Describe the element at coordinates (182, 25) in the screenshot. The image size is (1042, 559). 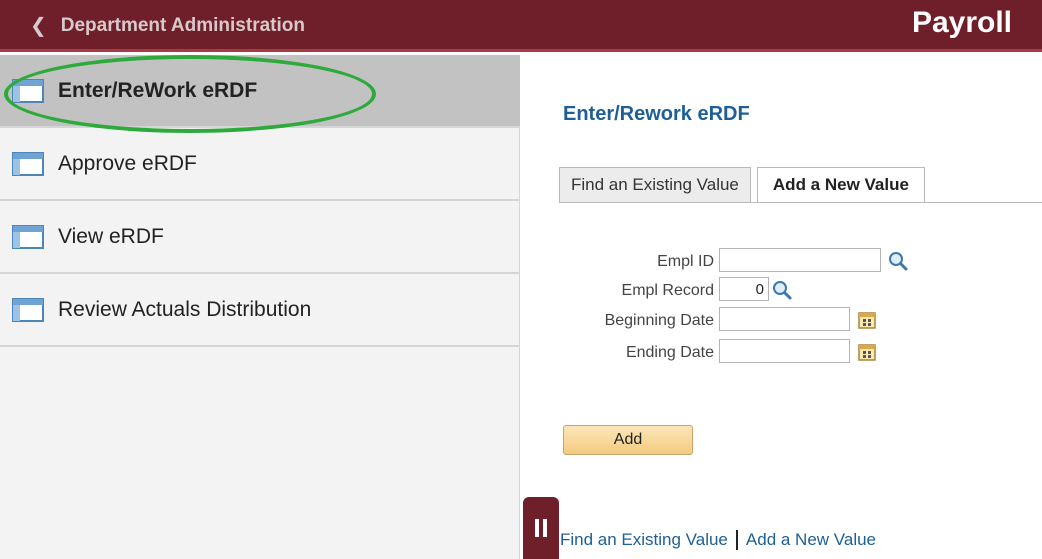
I see `back-label: Department Administration` at that location.